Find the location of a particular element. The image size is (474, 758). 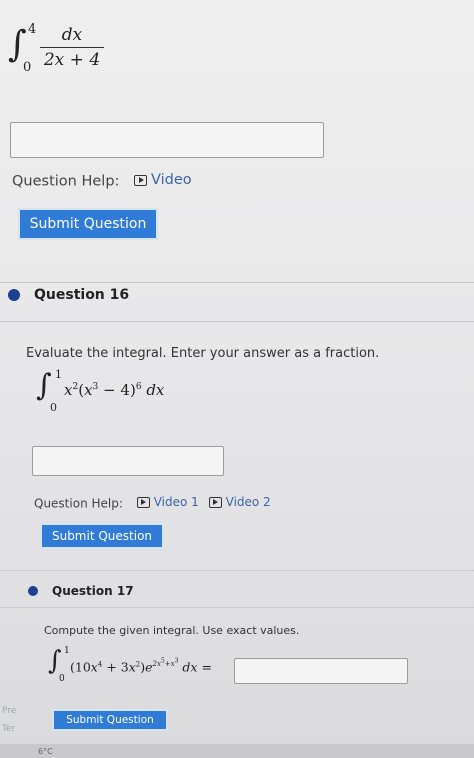

q16-header: Question 16 is located at coordinates (68, 295).